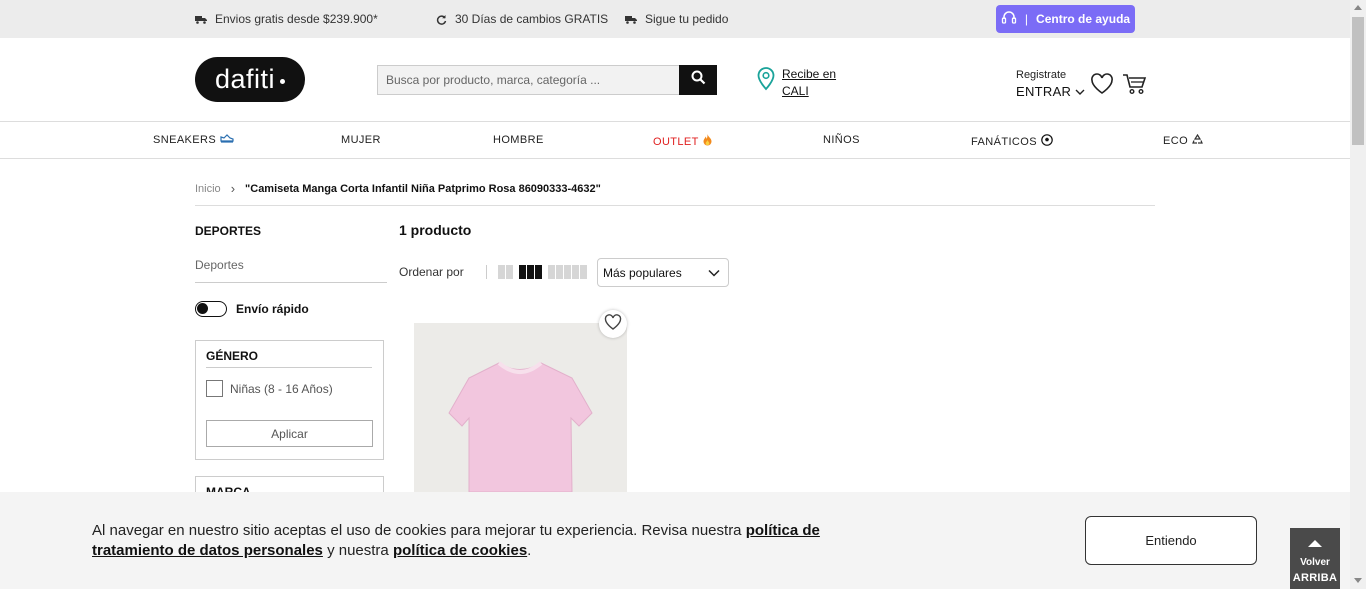 The height and width of the screenshot is (589, 1366). I want to click on nav-item-eco: ECO, so click(1183, 140).